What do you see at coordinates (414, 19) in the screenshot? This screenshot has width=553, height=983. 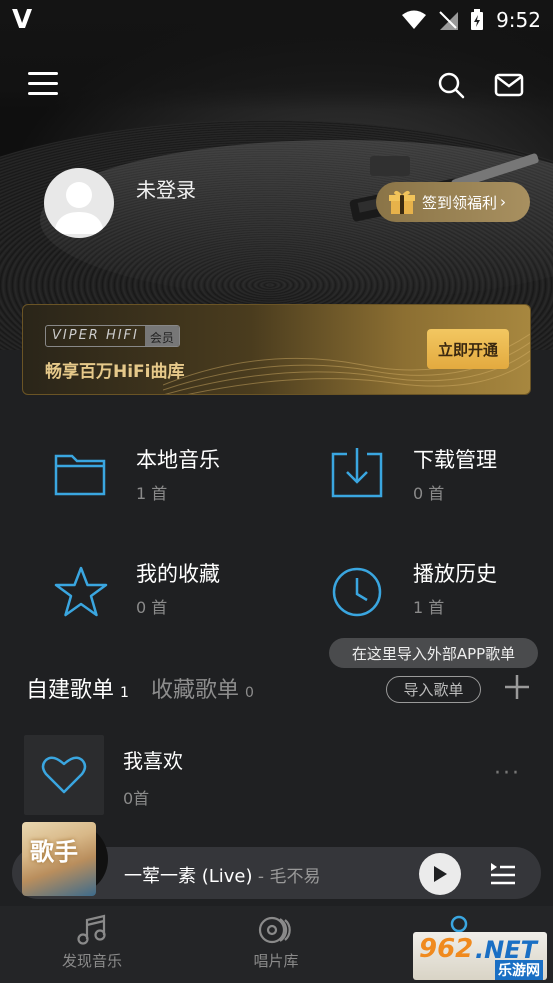 I see `wifi-icon` at bounding box center [414, 19].